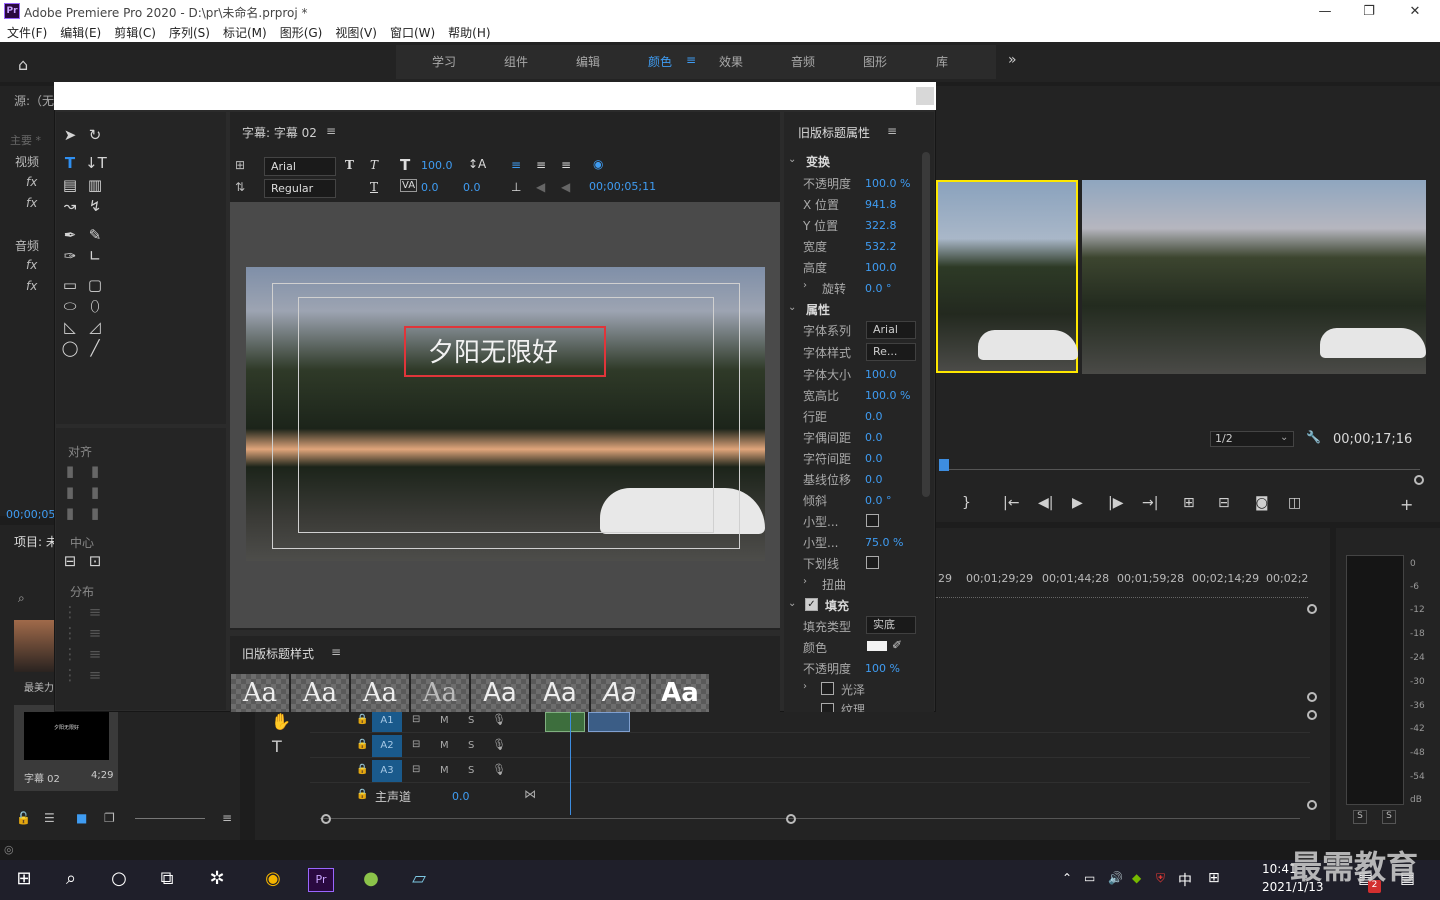  What do you see at coordinates (300, 166) in the screenshot?
I see `font-family-select: Arial` at bounding box center [300, 166].